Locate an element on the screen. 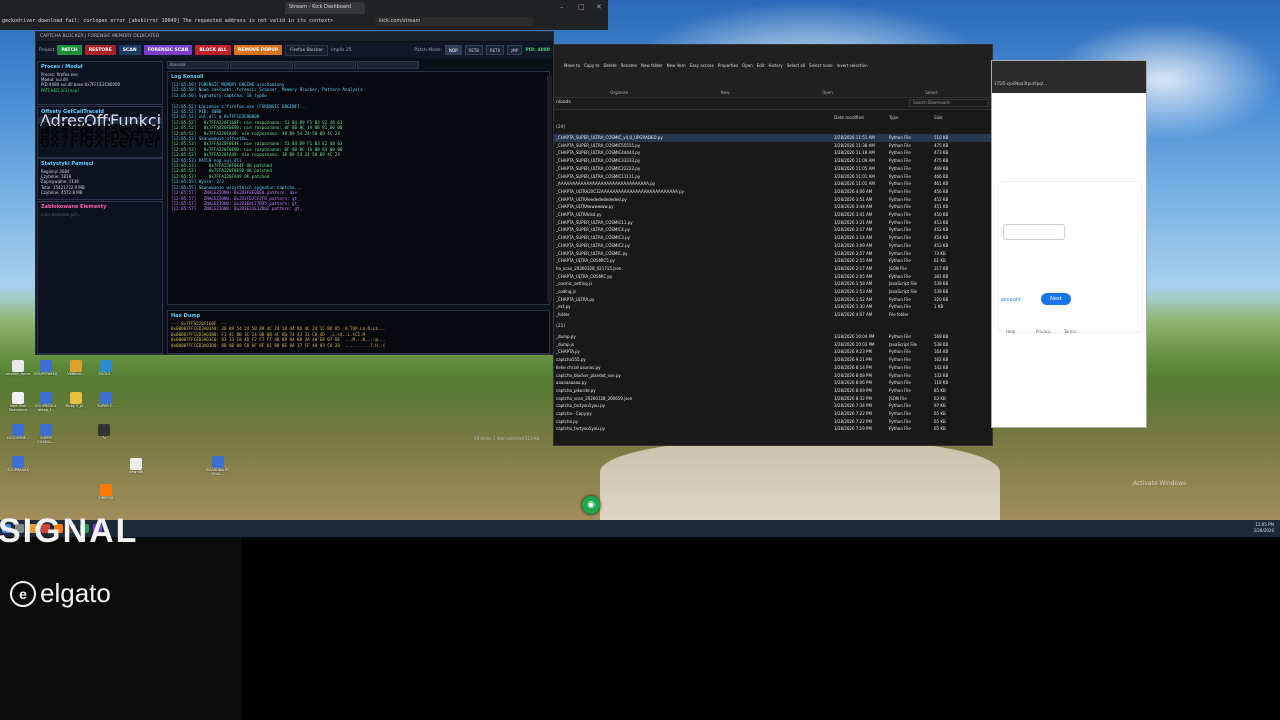 Image resolution: width=1280 pixels, height=720 pixels. ribbon-button: New item is located at coordinates (676, 65).